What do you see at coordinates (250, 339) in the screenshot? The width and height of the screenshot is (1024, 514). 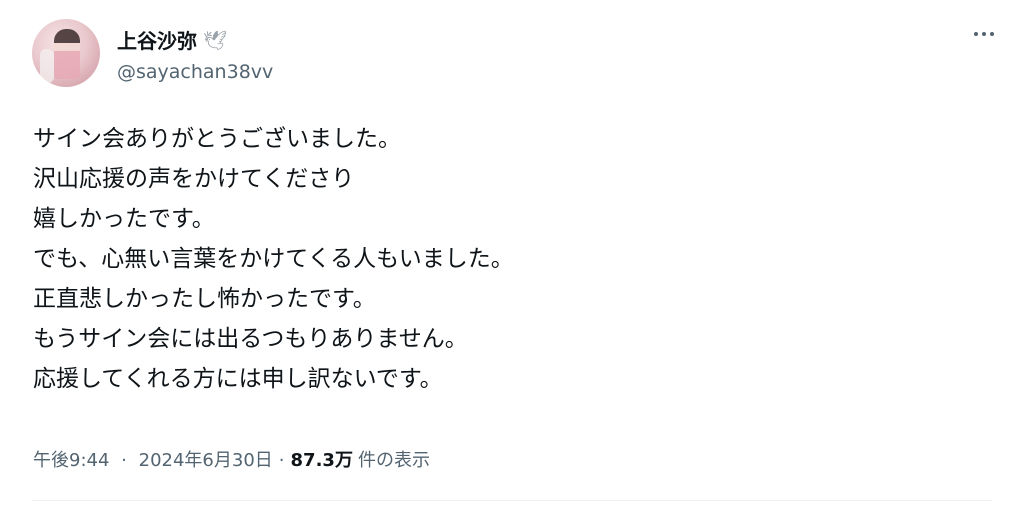 I see `tweet-text-line: もうサイン会には出るつもりありません。` at bounding box center [250, 339].